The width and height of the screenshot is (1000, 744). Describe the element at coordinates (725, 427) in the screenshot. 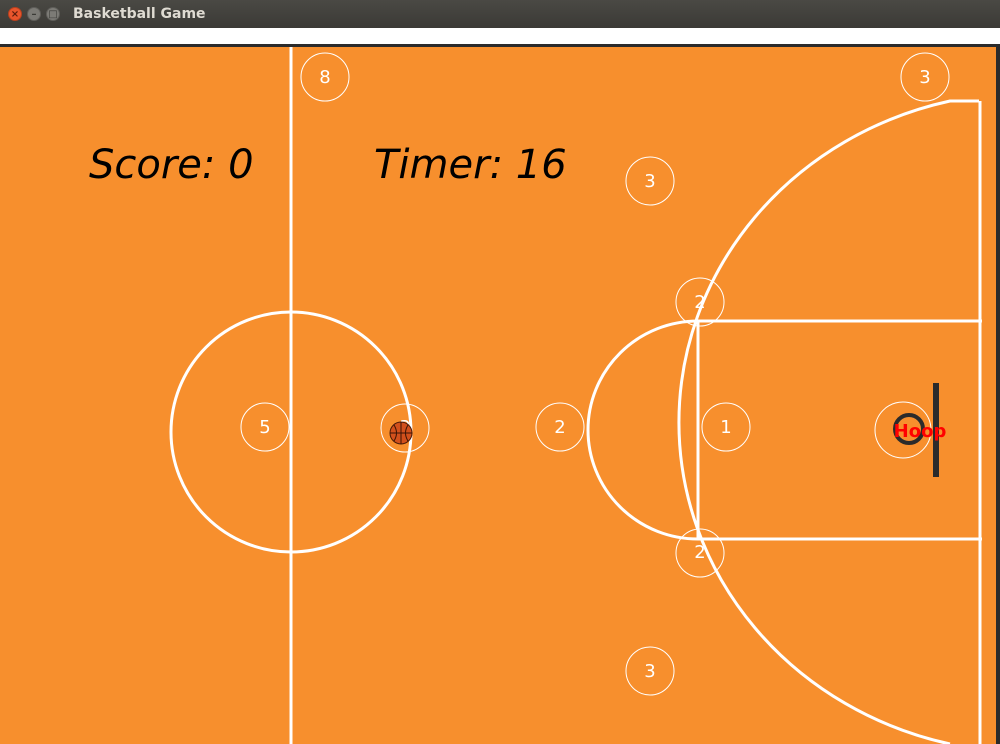

I see `spot-label: 1` at that location.